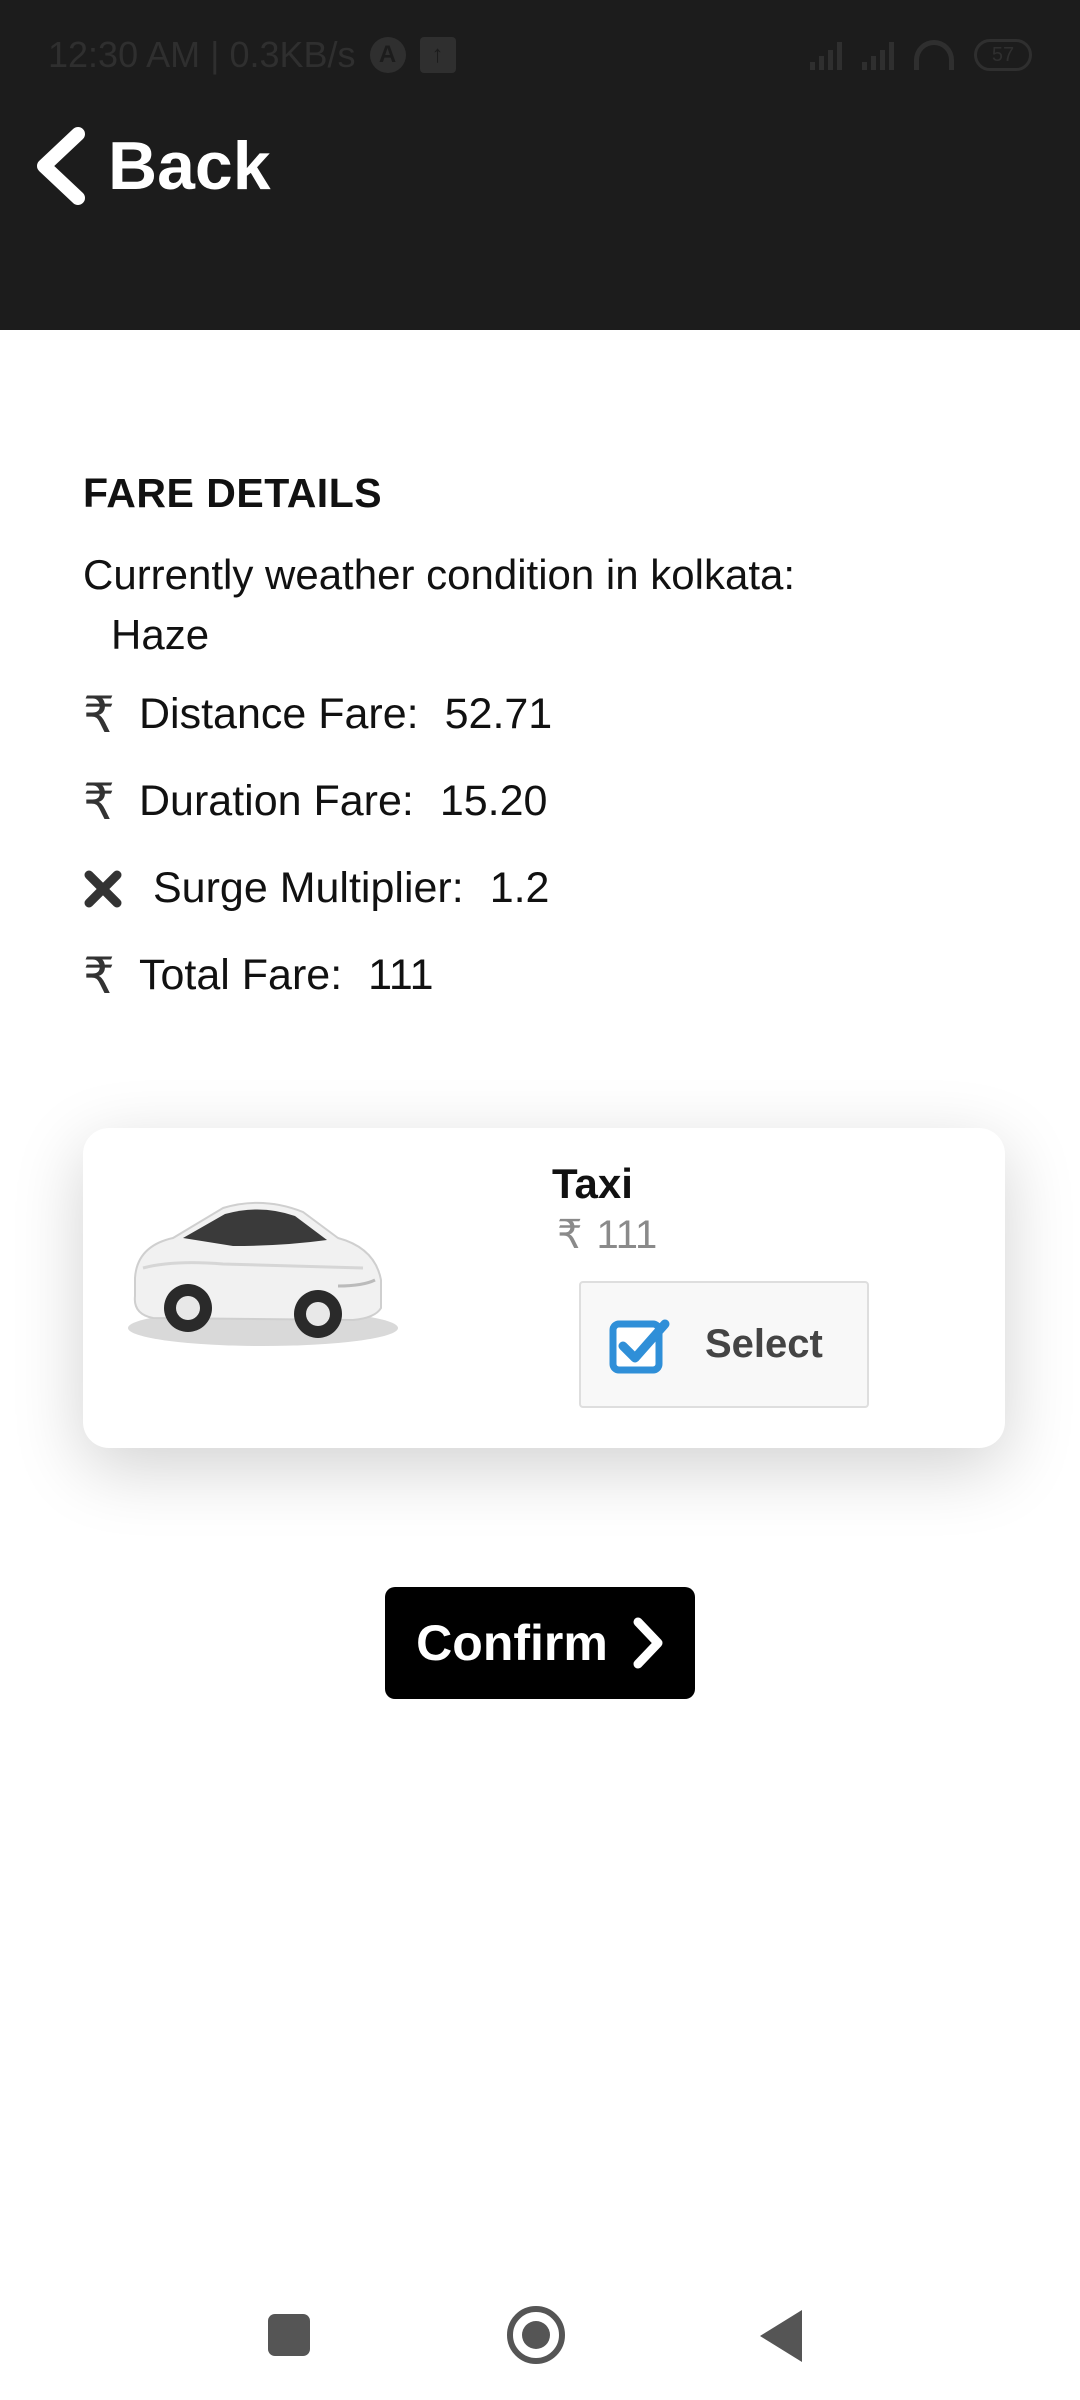 The width and height of the screenshot is (1080, 2400). Describe the element at coordinates (279, 714) in the screenshot. I see `fare-row-label: Distance Fare:` at that location.